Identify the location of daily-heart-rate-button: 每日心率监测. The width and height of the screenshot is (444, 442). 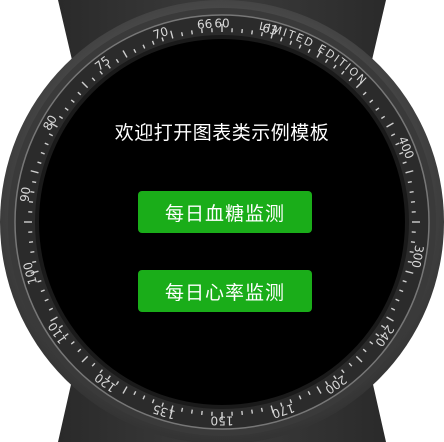
(225, 291).